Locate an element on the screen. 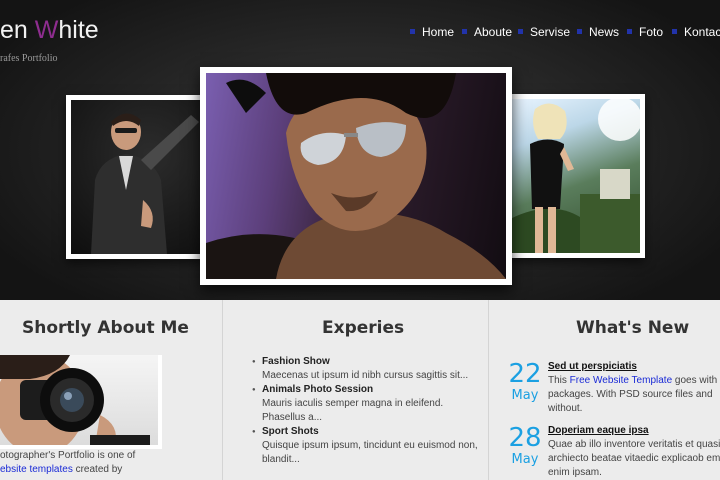 The width and height of the screenshot is (720, 480). about-photo is located at coordinates (81, 402).